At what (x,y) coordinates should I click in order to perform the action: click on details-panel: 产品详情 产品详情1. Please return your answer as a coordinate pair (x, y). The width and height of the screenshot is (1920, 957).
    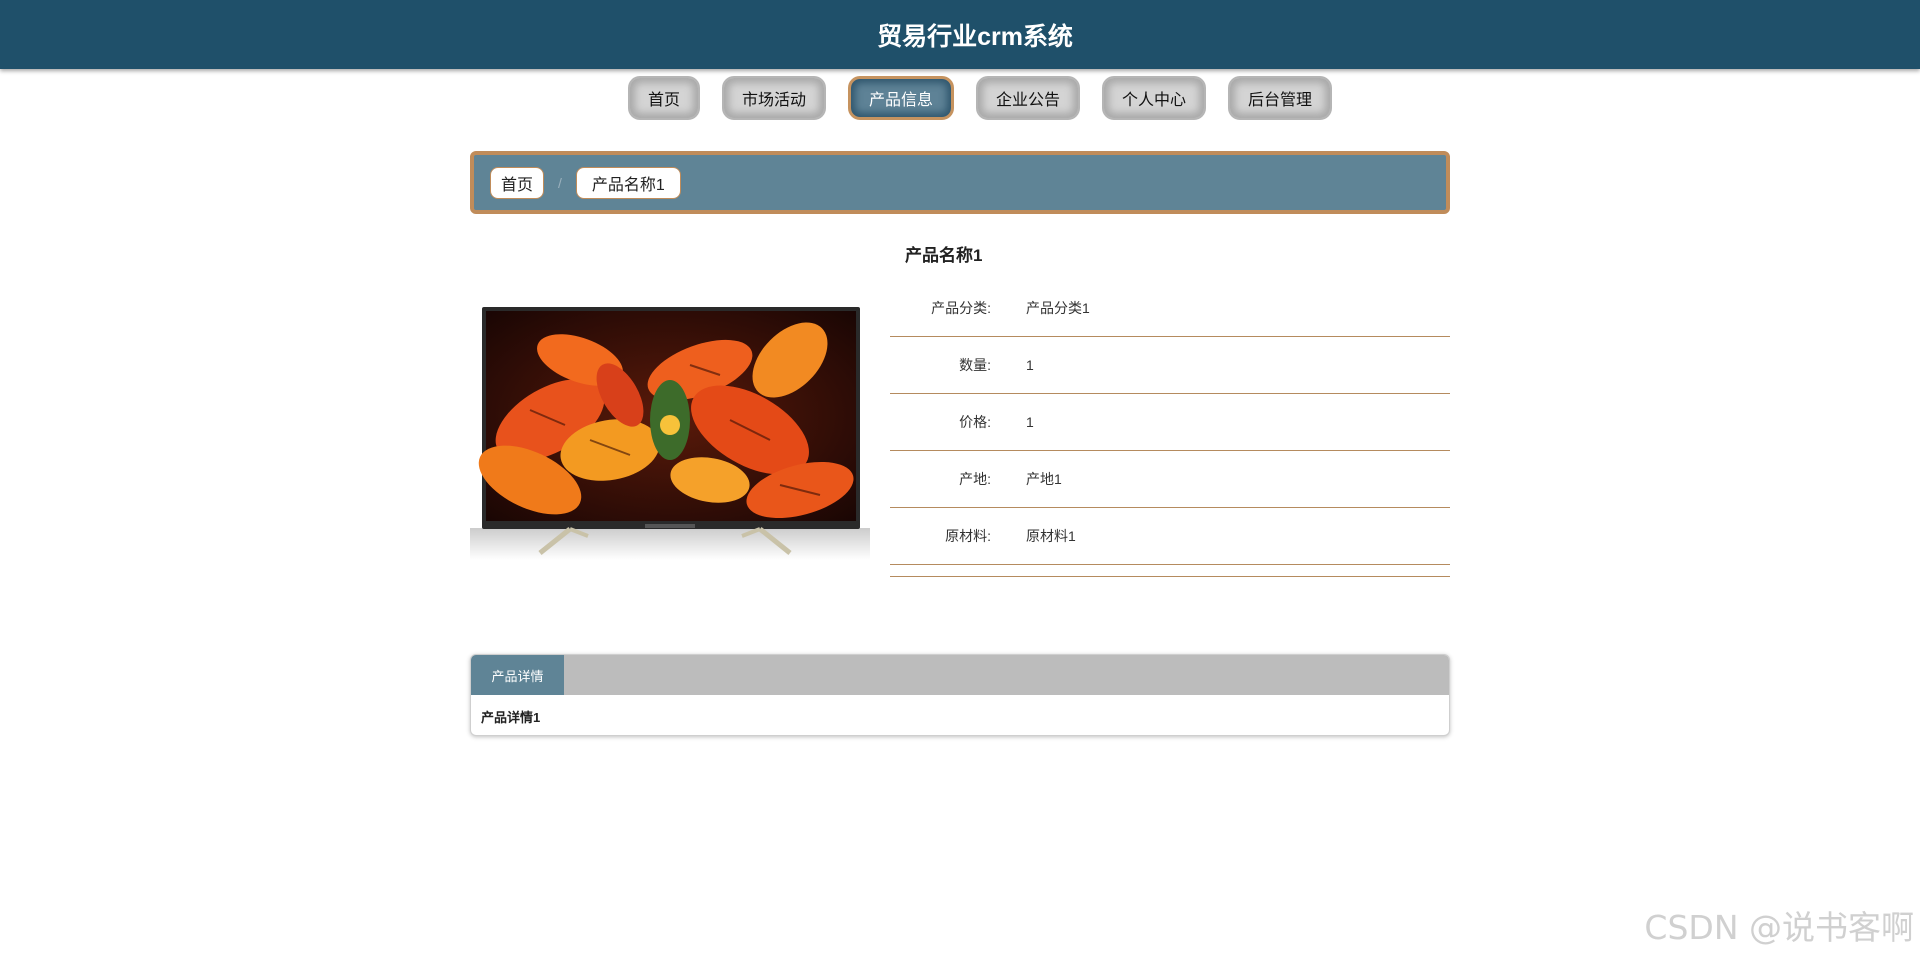
    Looking at the image, I should click on (960, 695).